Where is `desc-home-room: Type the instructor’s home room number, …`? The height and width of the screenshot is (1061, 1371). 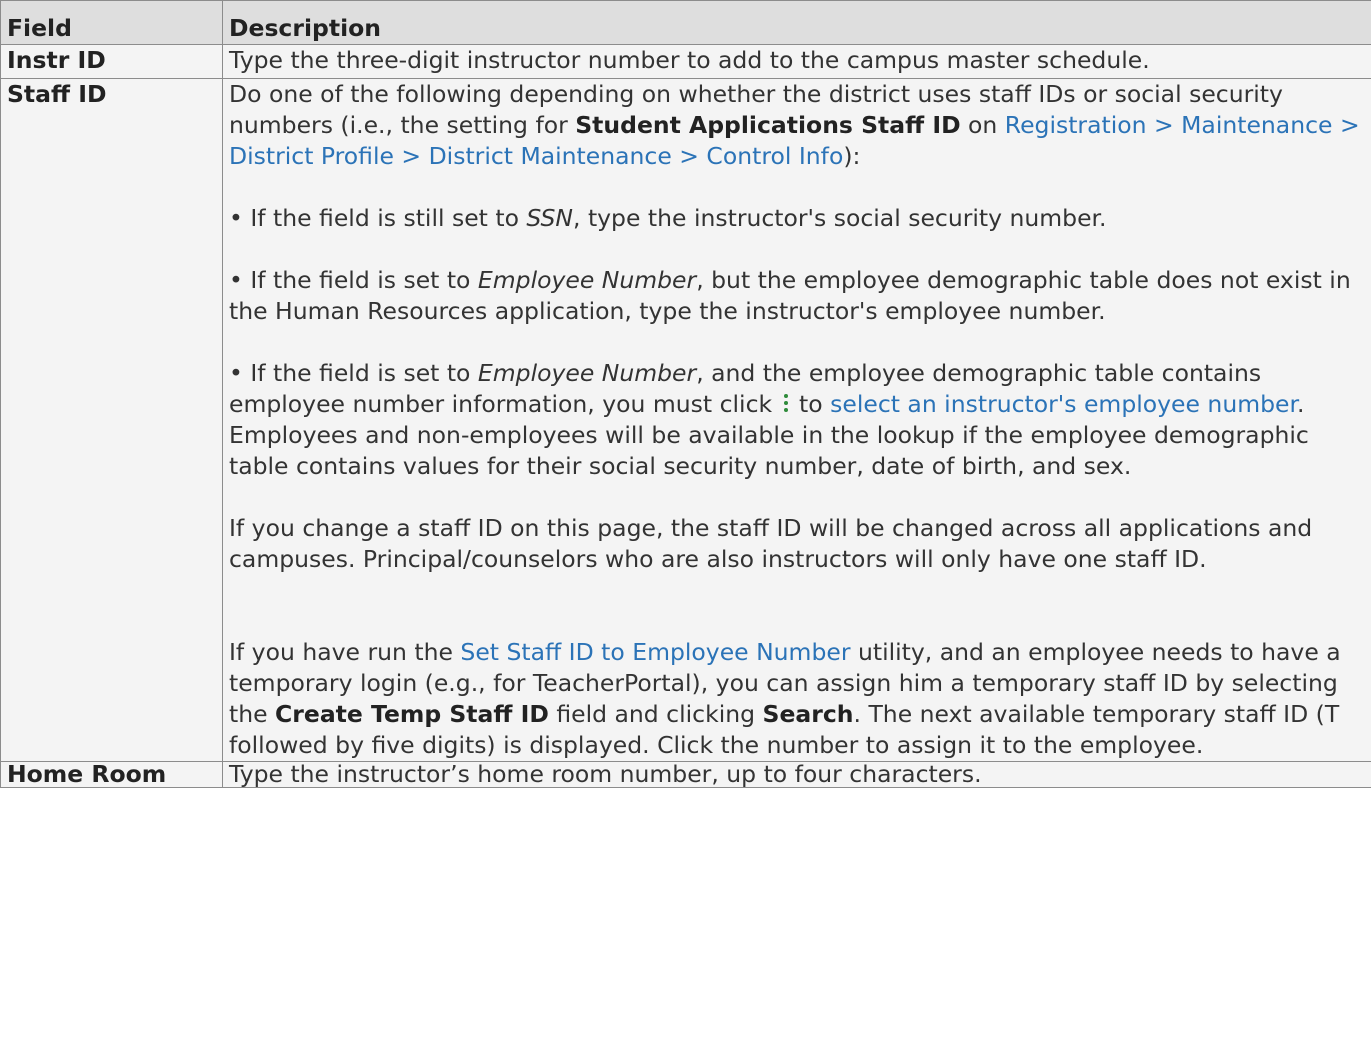
desc-home-room: Type the instructor’s home room number, … is located at coordinates (796, 774).